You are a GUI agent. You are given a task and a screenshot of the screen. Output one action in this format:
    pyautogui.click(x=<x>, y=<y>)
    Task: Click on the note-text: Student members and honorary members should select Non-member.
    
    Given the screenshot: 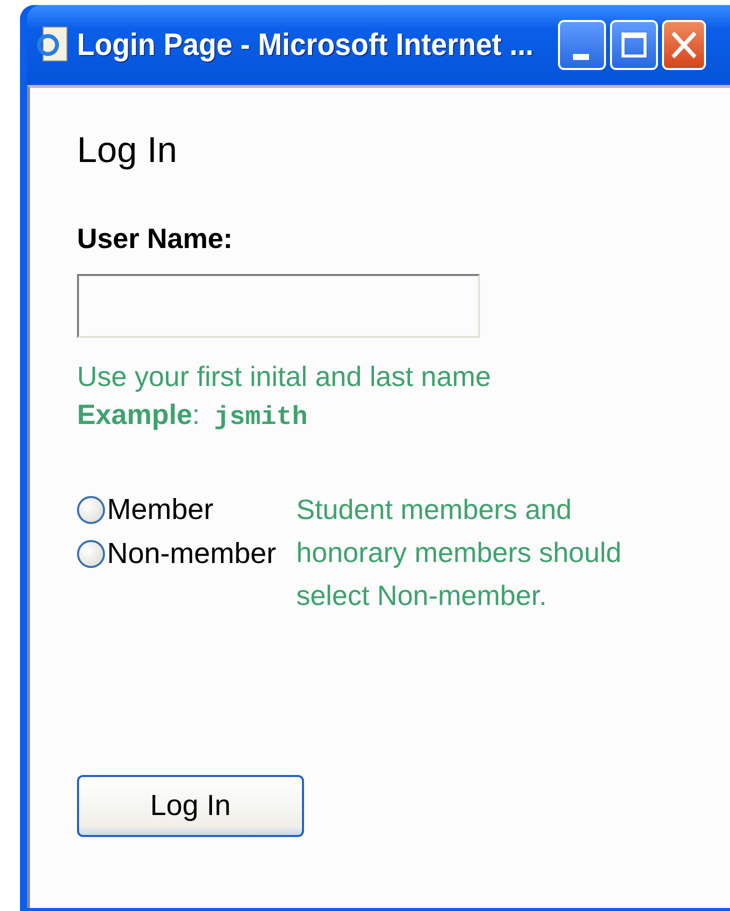 What is the action you would take?
    pyautogui.click(x=459, y=553)
    